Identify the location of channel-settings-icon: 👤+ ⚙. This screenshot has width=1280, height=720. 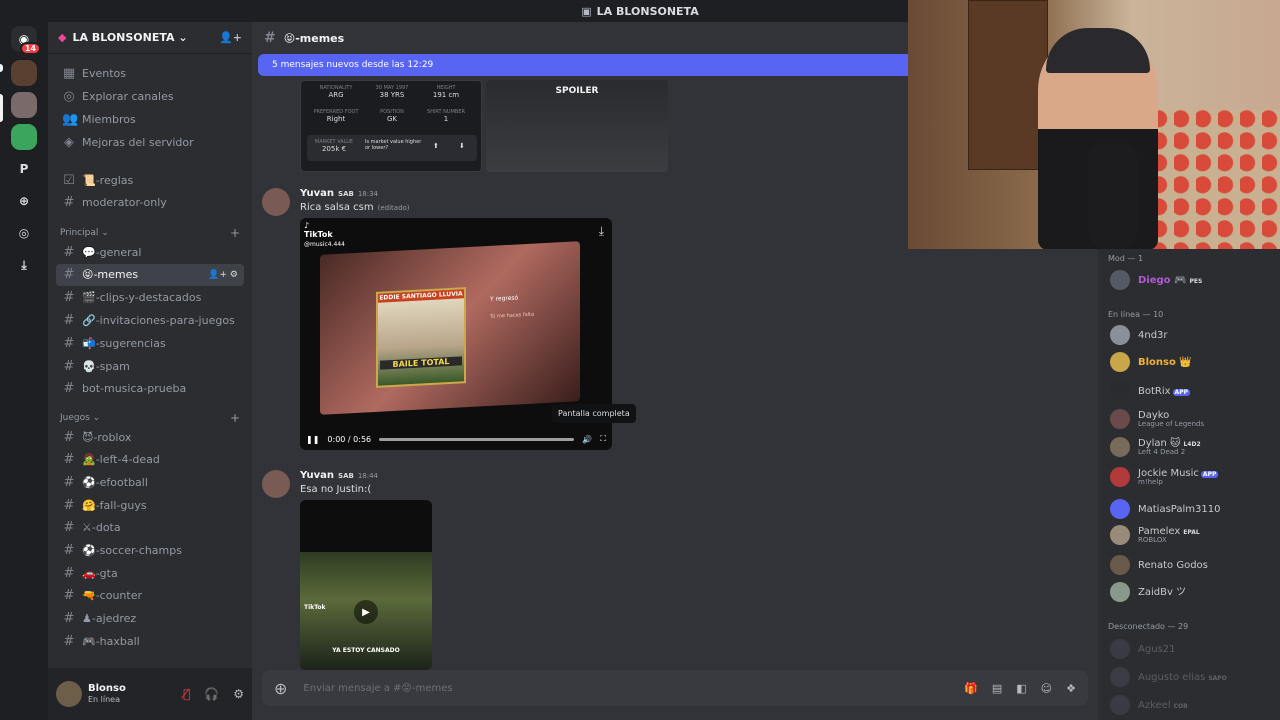
(223, 275).